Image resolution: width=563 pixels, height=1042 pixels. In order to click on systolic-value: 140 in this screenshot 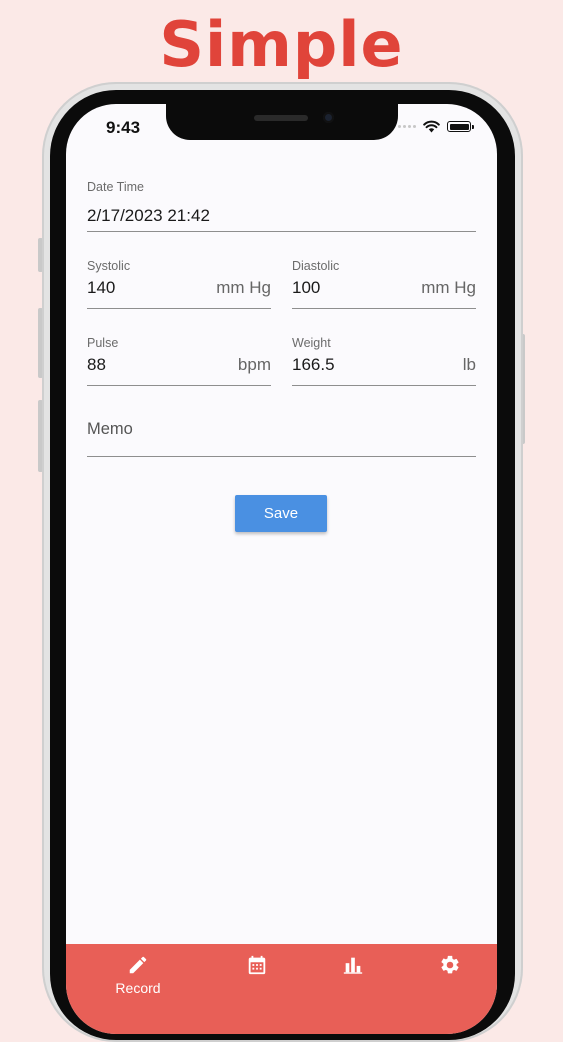, I will do `click(101, 287)`.